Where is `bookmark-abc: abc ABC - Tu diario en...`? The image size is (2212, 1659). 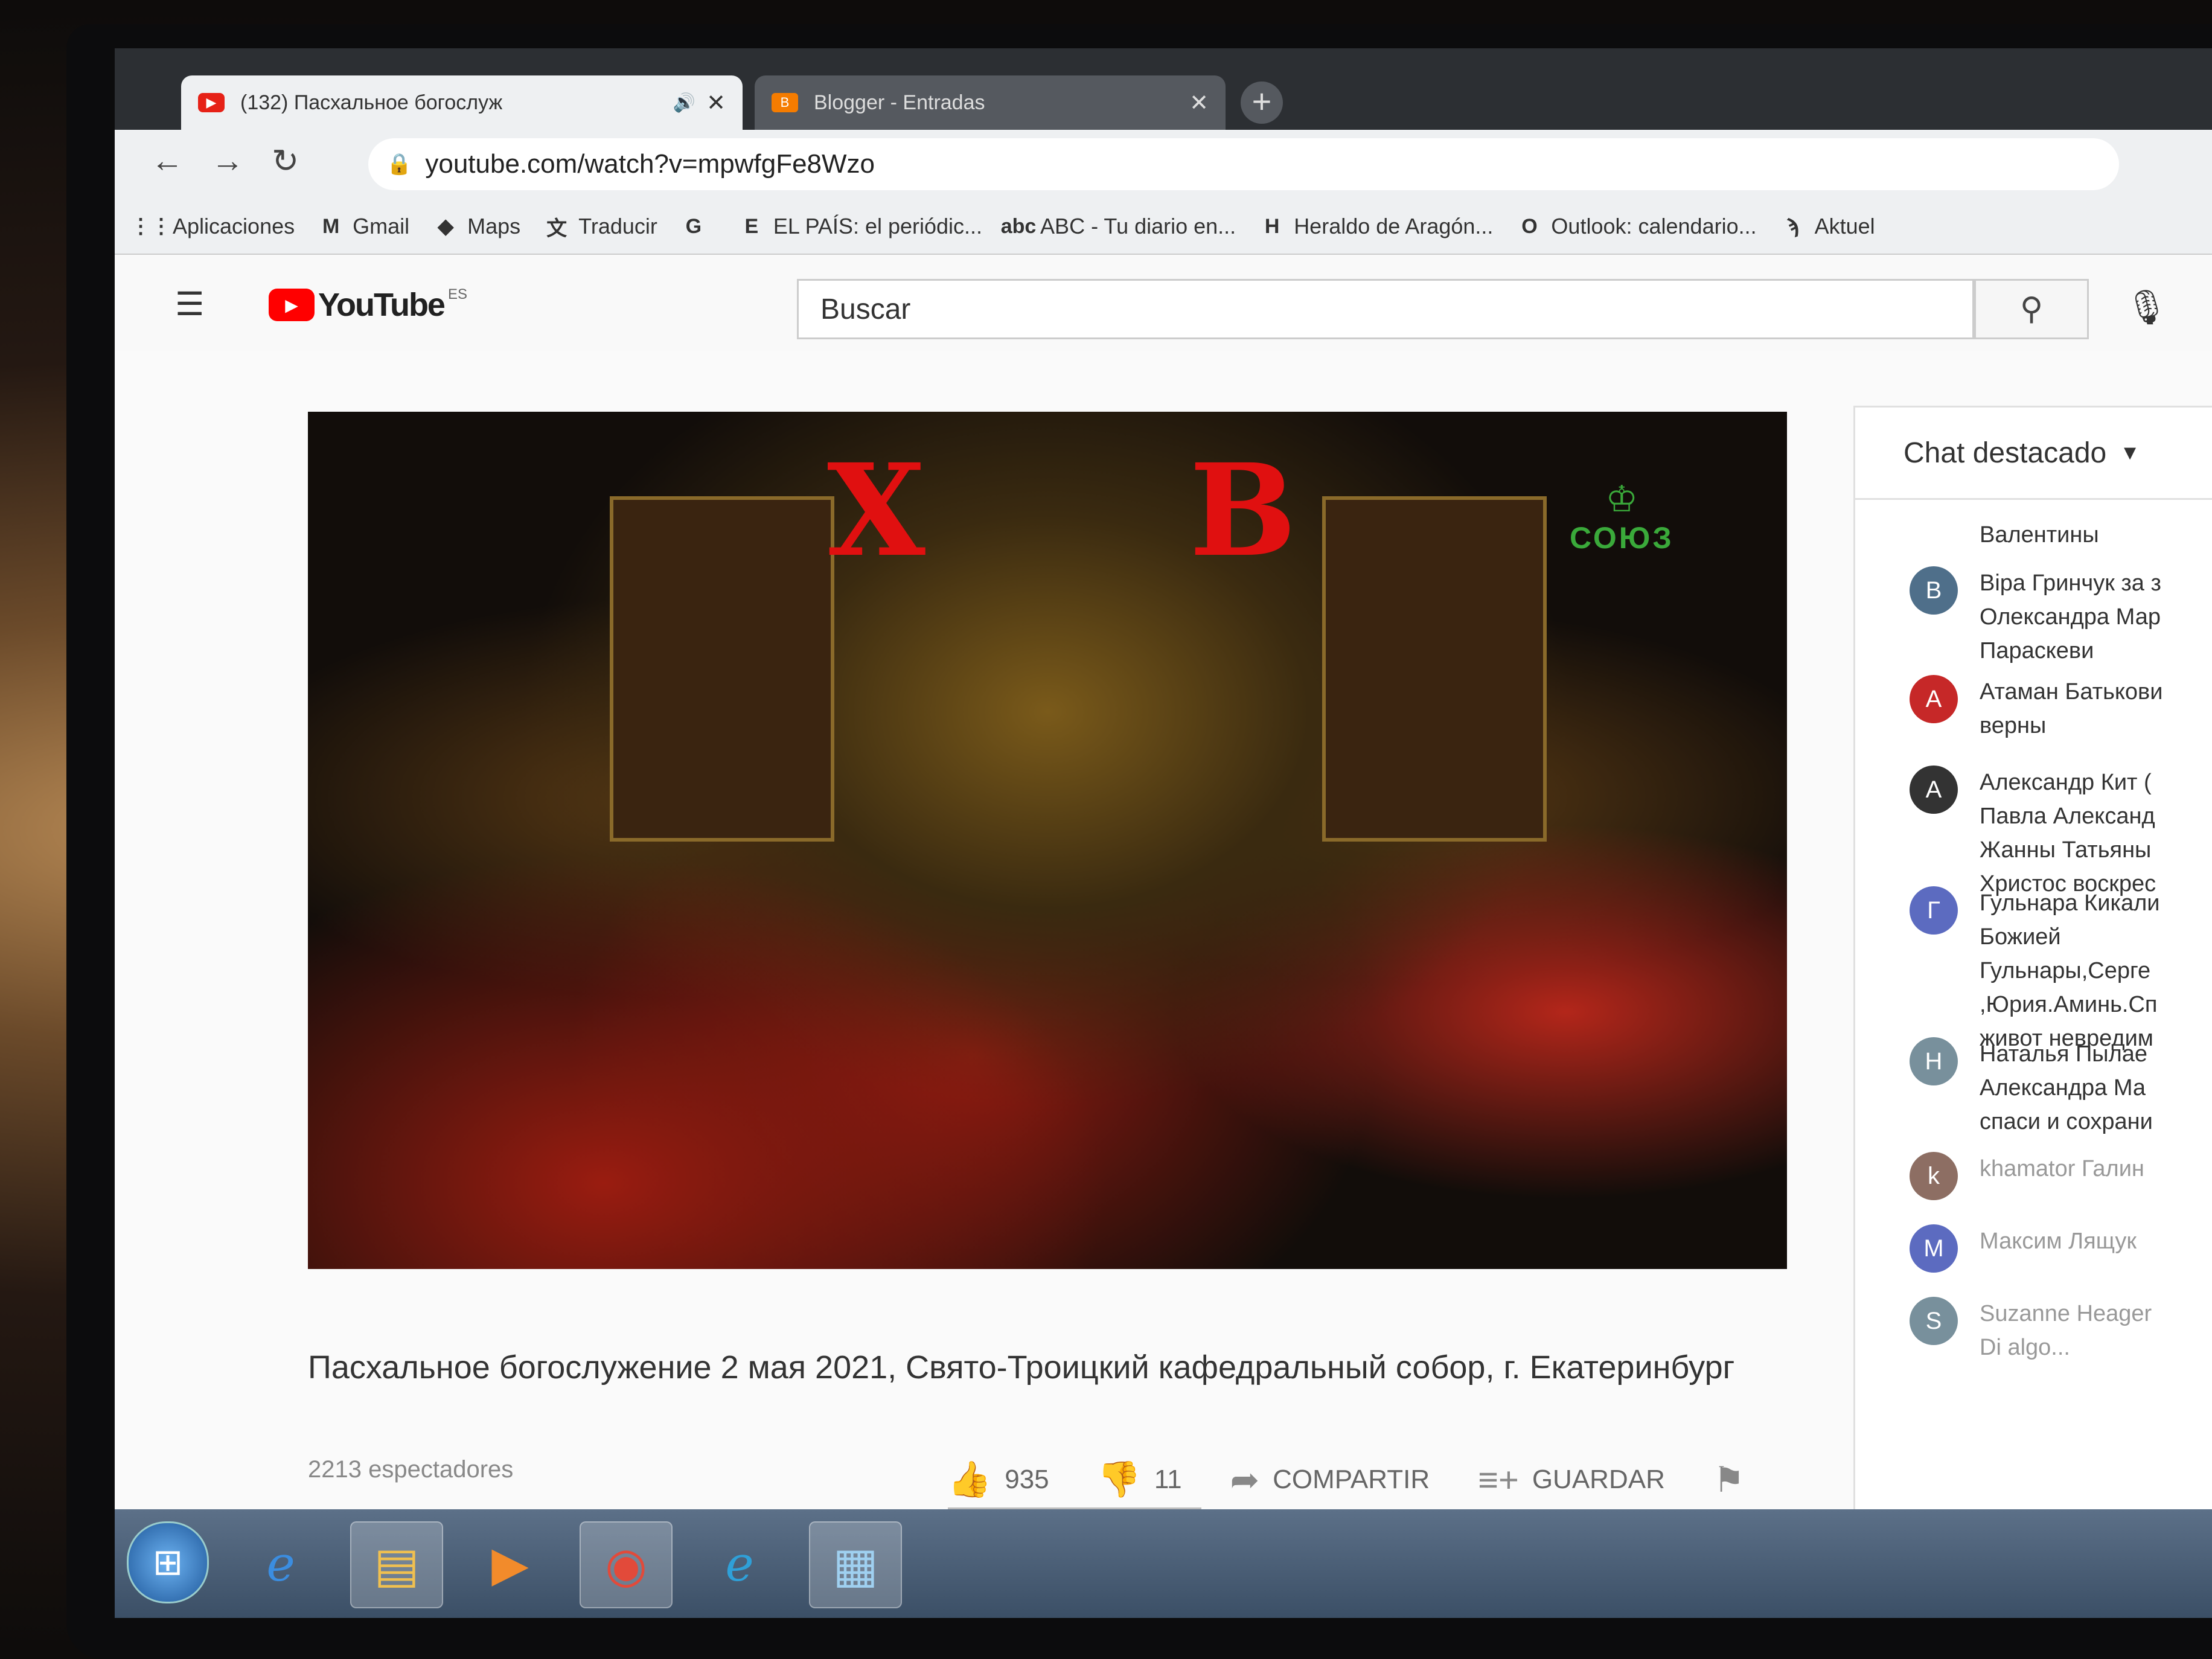
bookmark-abc: abc ABC - Tu diario en... is located at coordinates (1118, 226).